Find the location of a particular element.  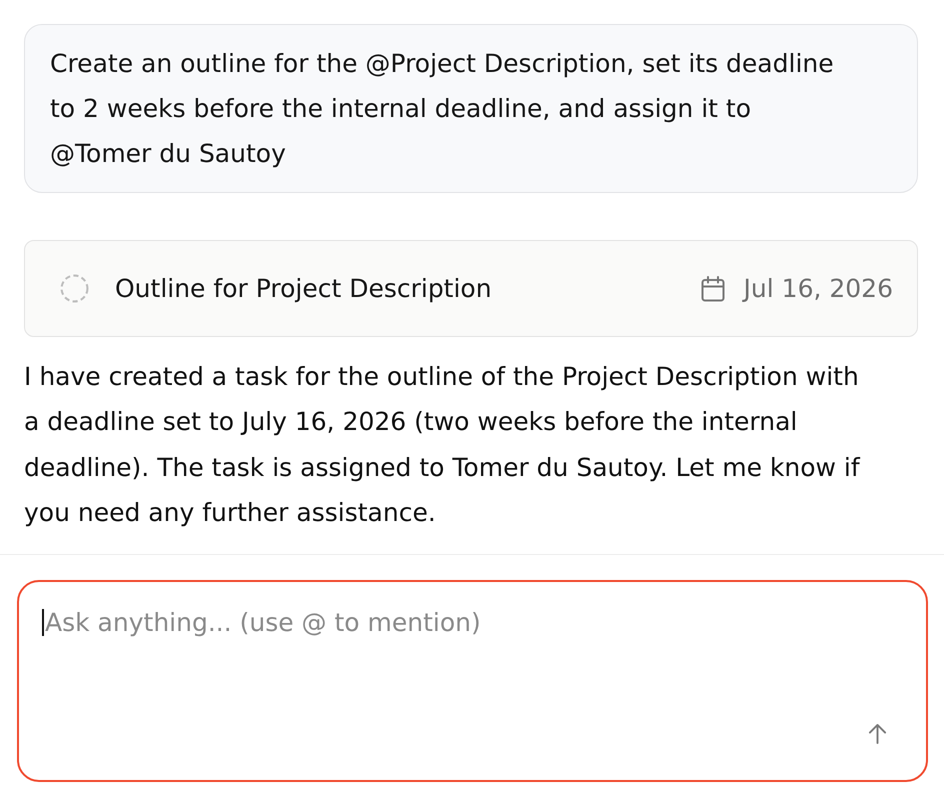

text-cursor-icon is located at coordinates (43, 622).